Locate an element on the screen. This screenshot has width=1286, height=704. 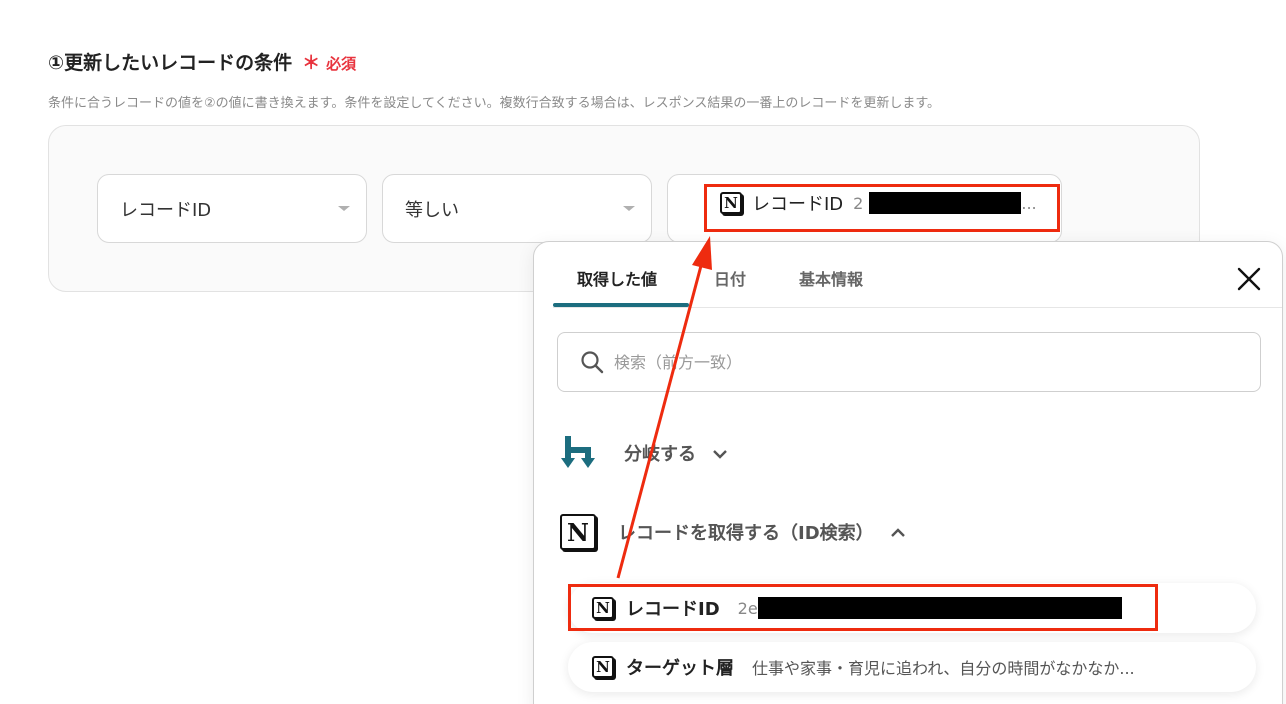
search-icon is located at coordinates (592, 362).